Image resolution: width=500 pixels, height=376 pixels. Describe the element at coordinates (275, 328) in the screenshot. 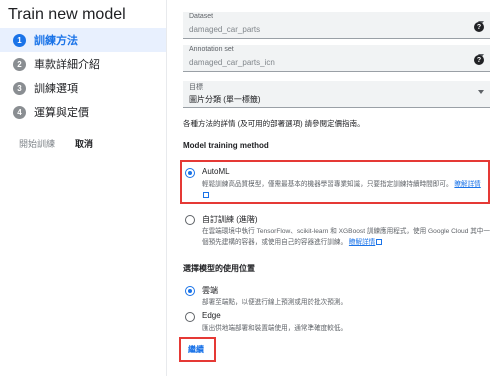

I see `edge-description: 匯出供地端部署和裝置端使用，通常準確度較低。` at that location.